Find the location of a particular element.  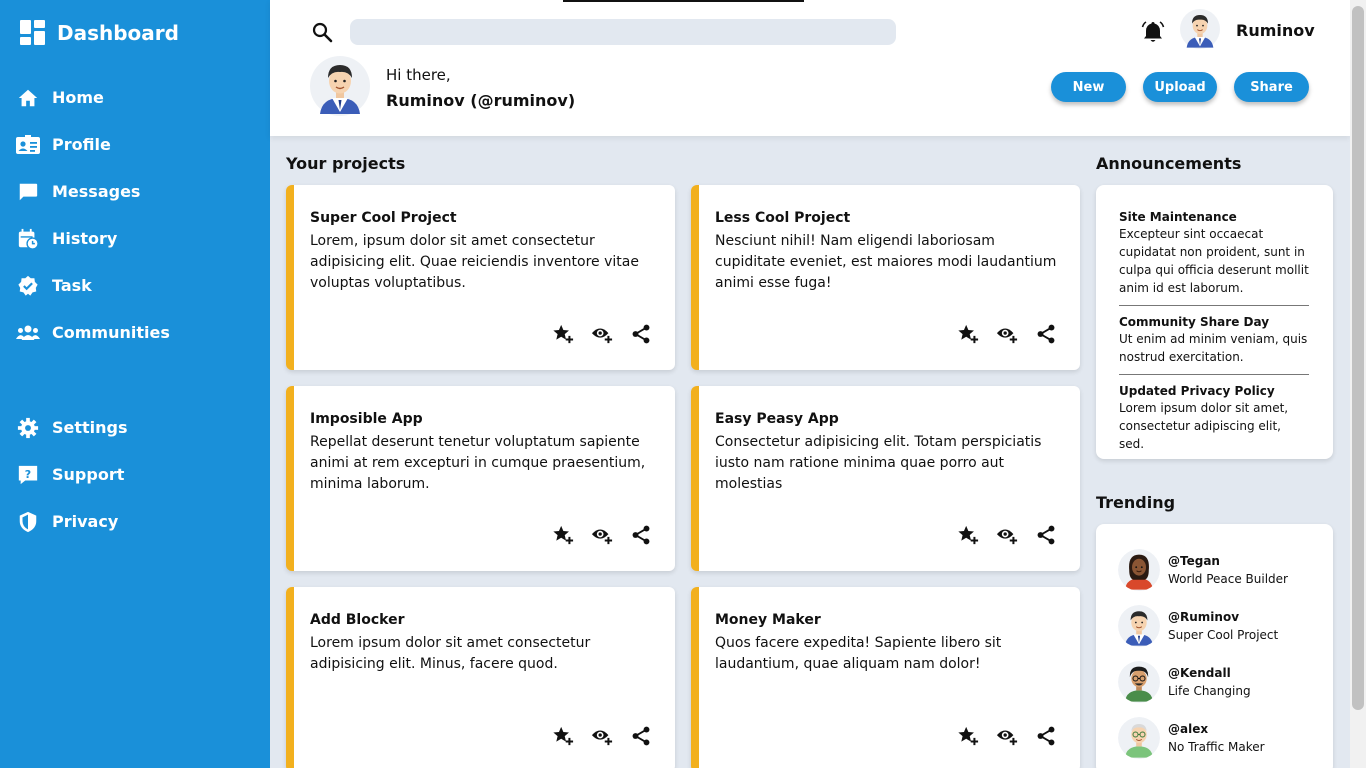

sidebar-item-settings: Settings is located at coordinates (72, 427).